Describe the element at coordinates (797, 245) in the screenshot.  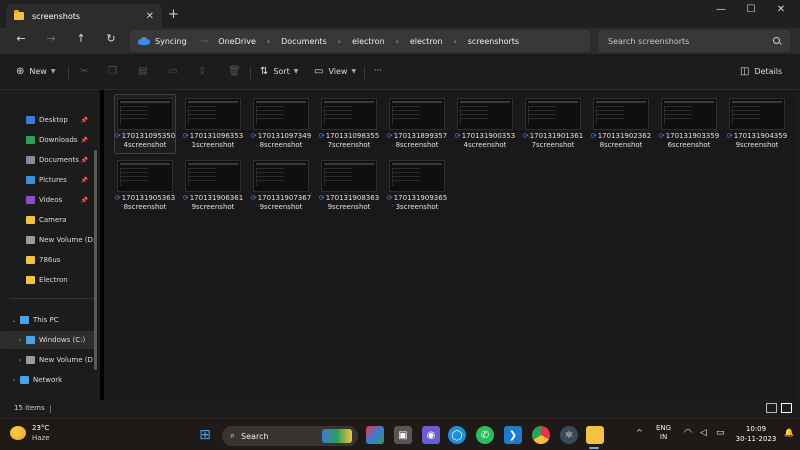
I see `content-scrollbar` at that location.